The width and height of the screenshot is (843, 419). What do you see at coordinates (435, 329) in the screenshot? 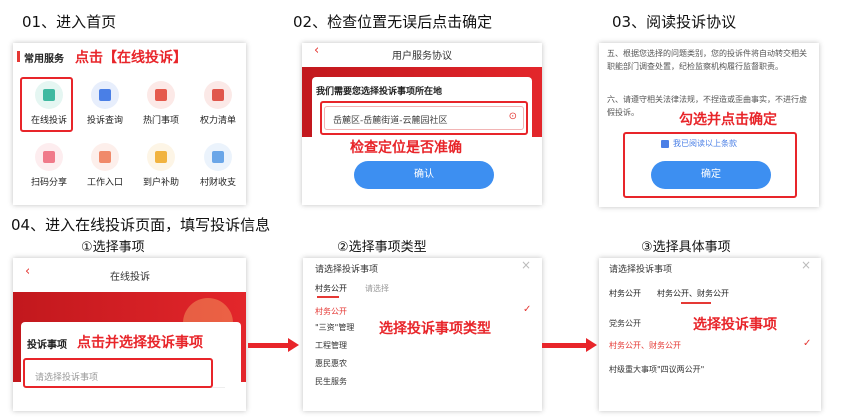
I see `instruction-note: 选择投诉事项类型` at bounding box center [435, 329].